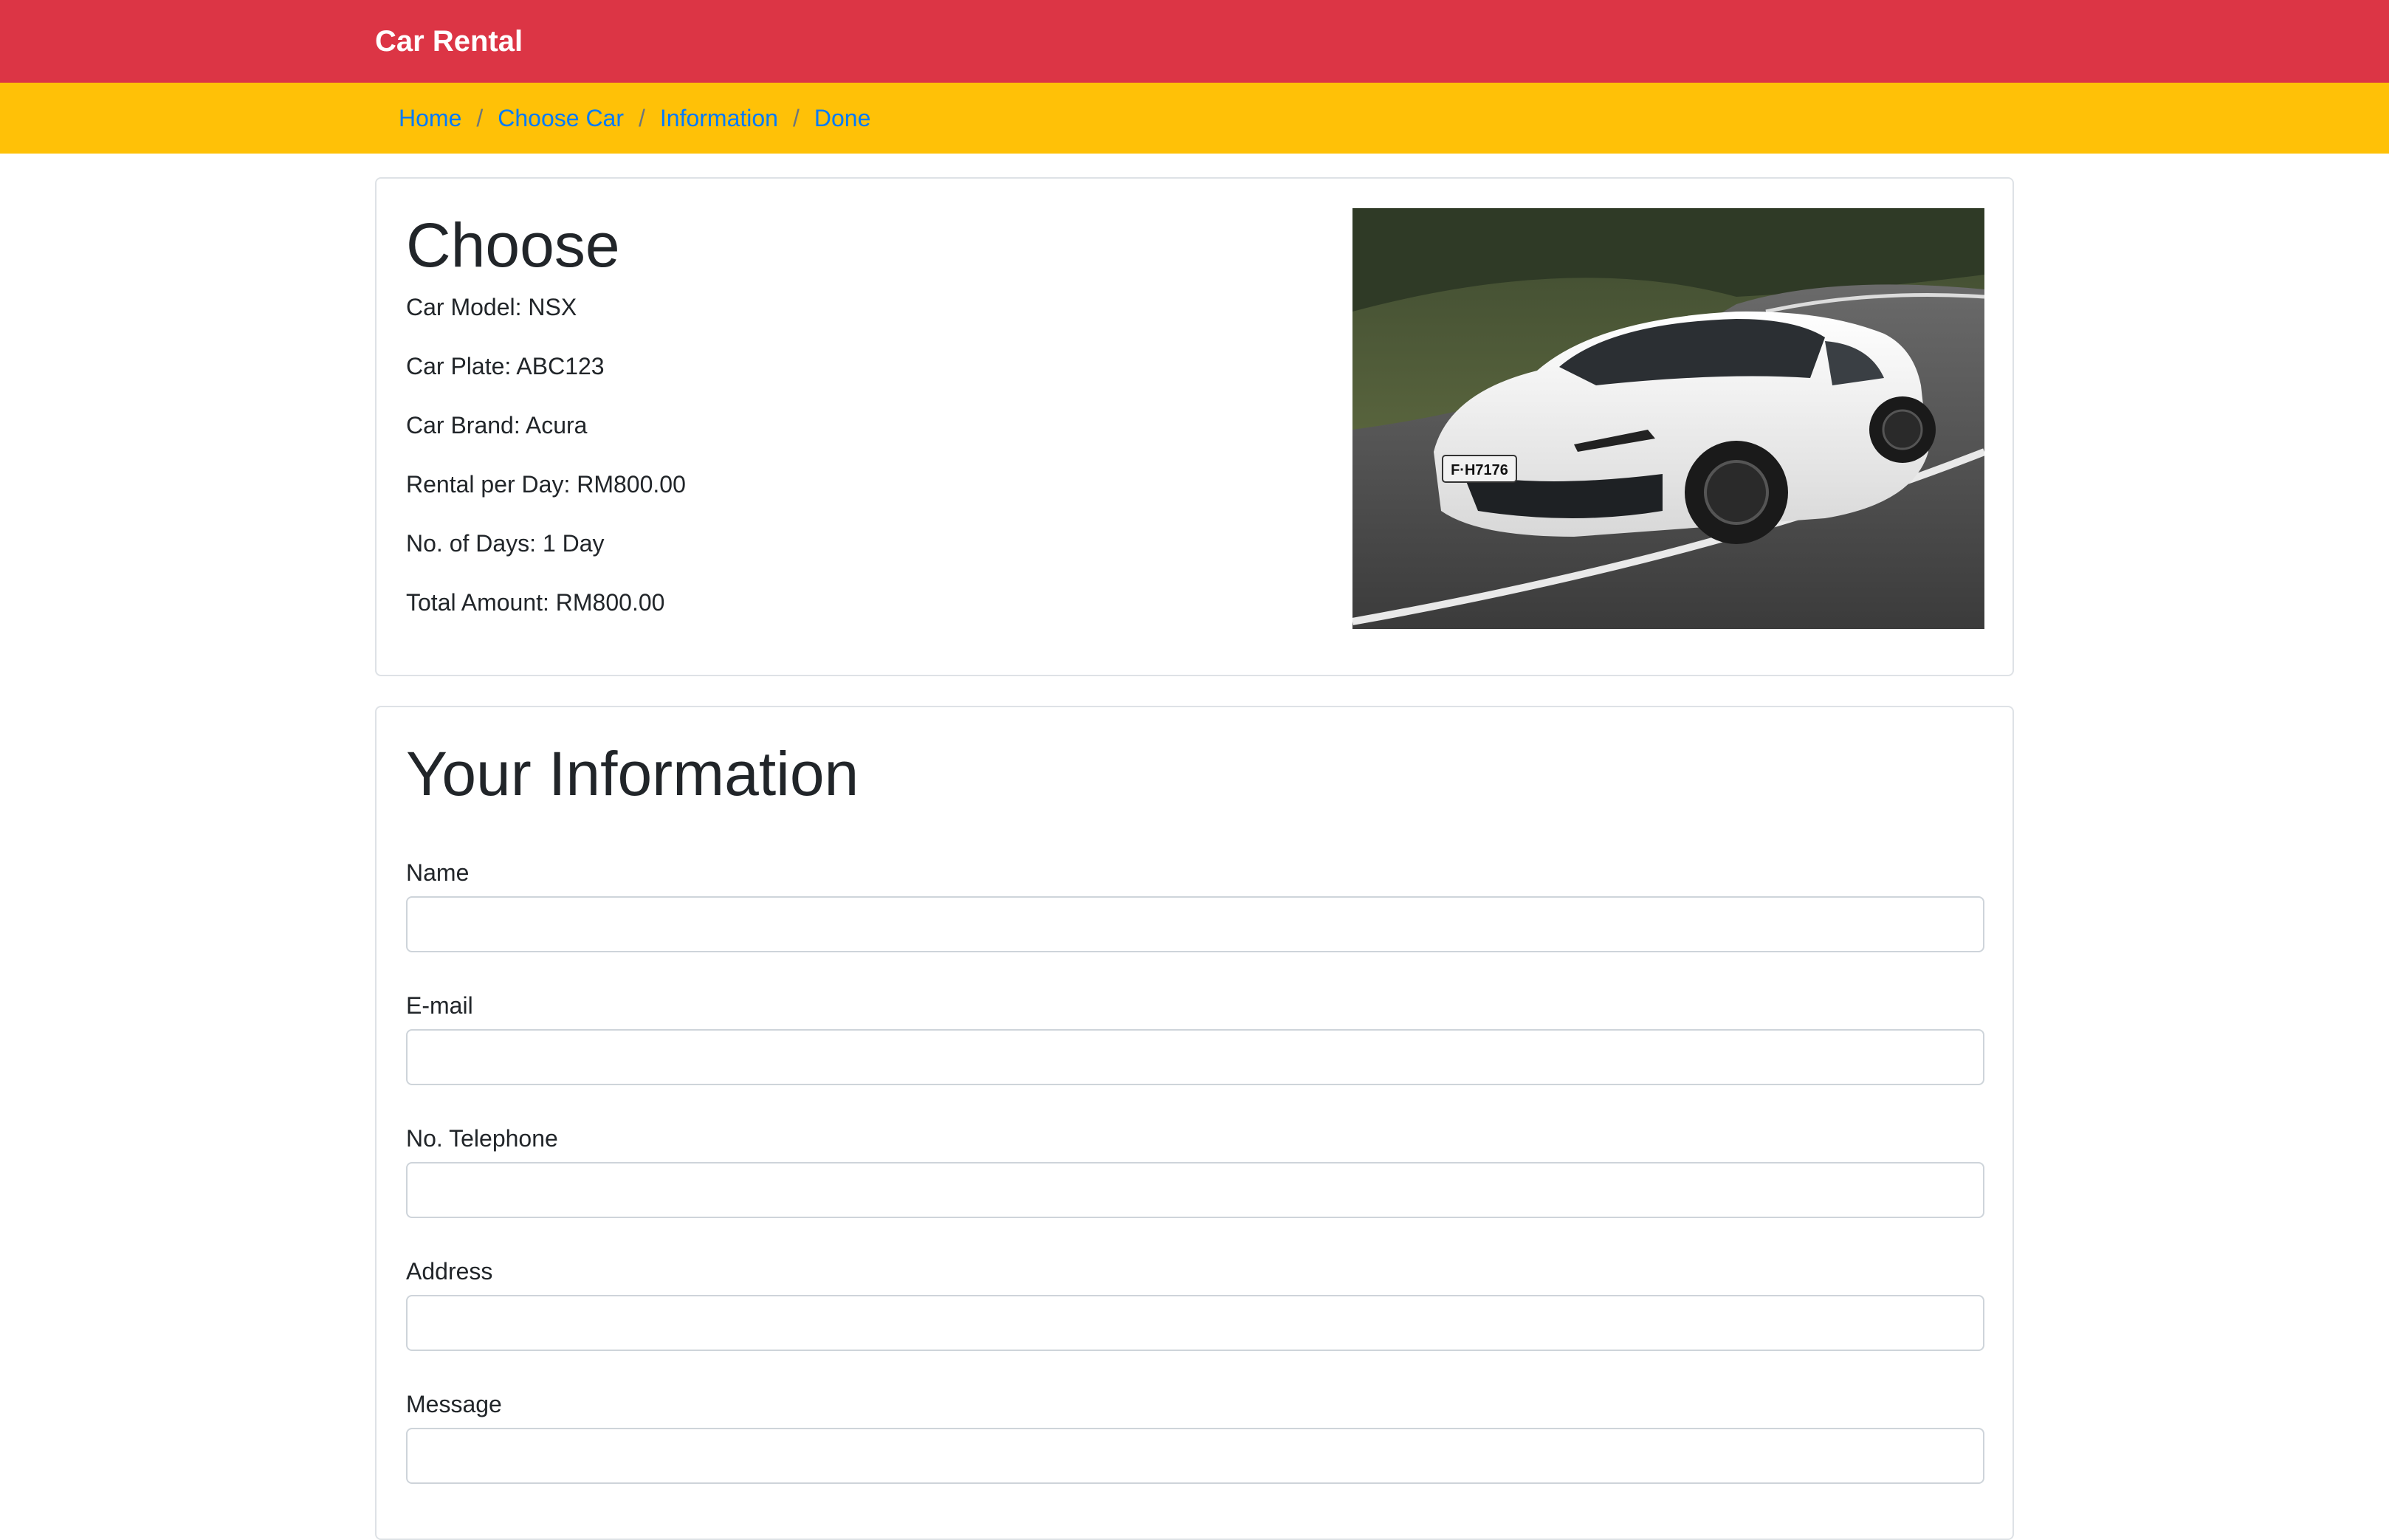 The width and height of the screenshot is (2389, 1540). What do you see at coordinates (634, 118) in the screenshot?
I see `breadcrumb: Home / Choose Car / Information / Done` at bounding box center [634, 118].